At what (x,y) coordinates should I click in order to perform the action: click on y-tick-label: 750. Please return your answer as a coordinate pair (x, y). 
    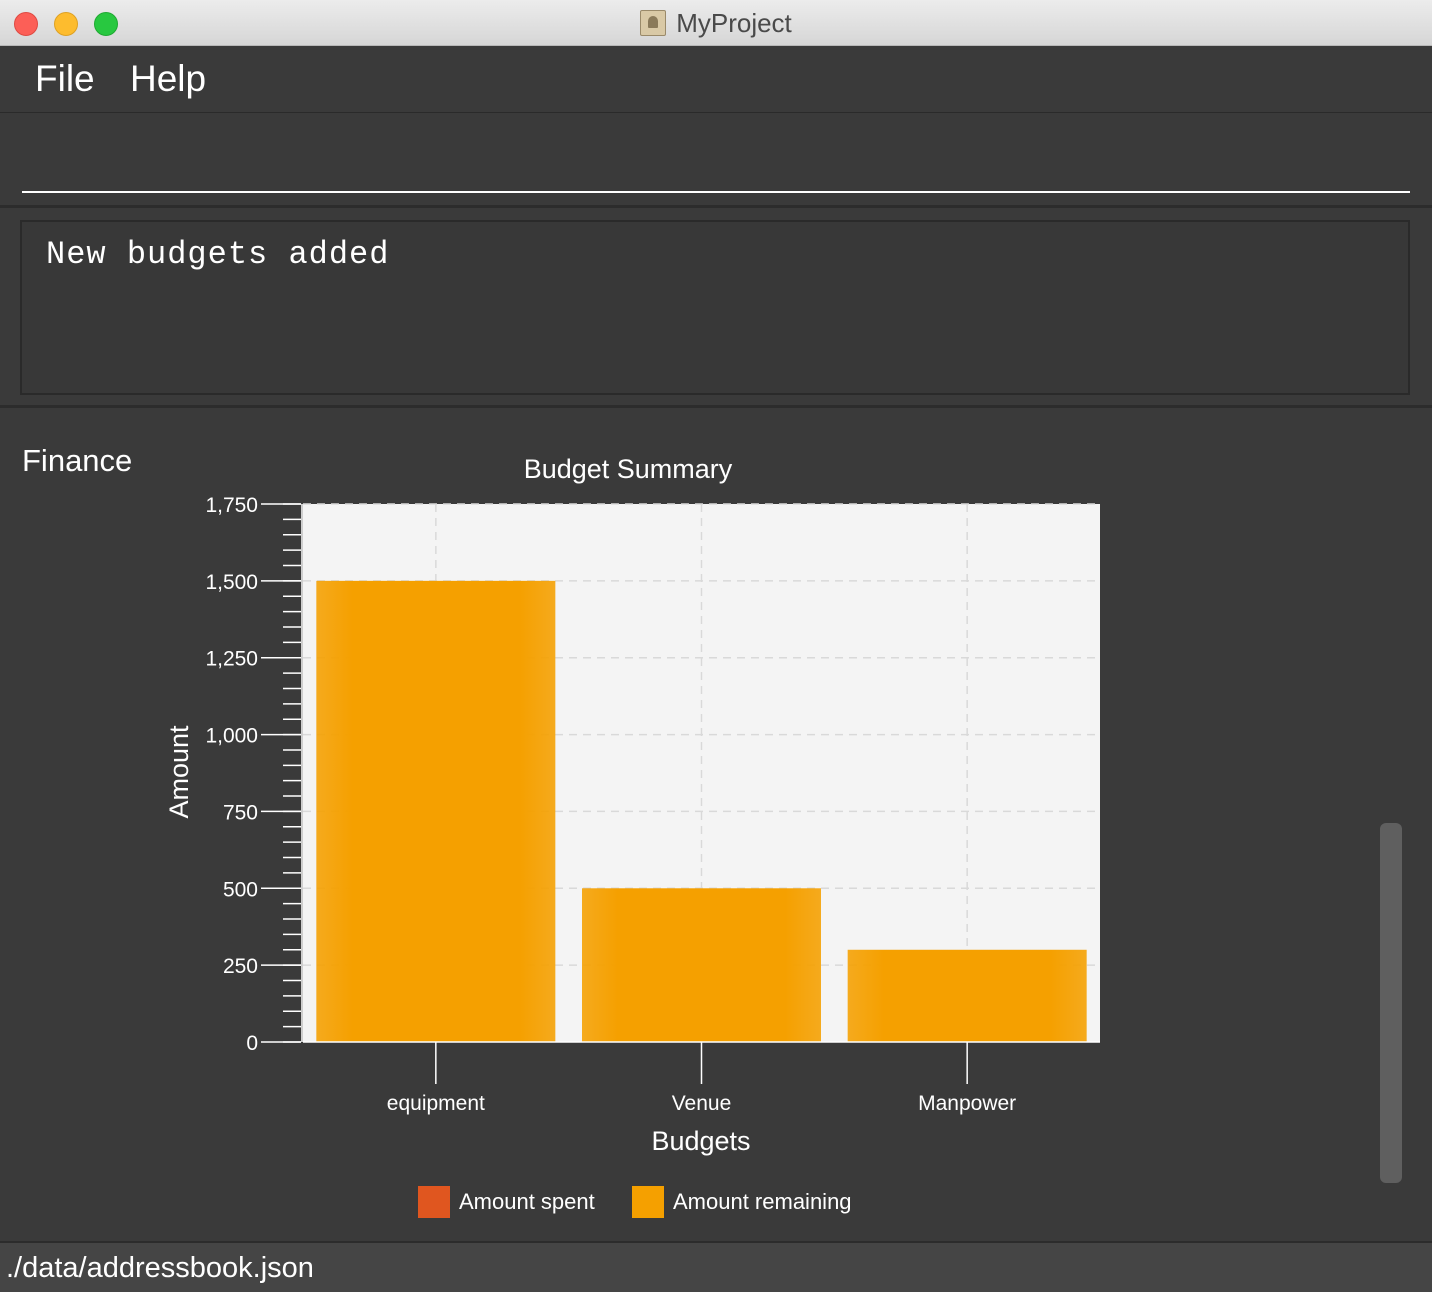
    Looking at the image, I should click on (240, 812).